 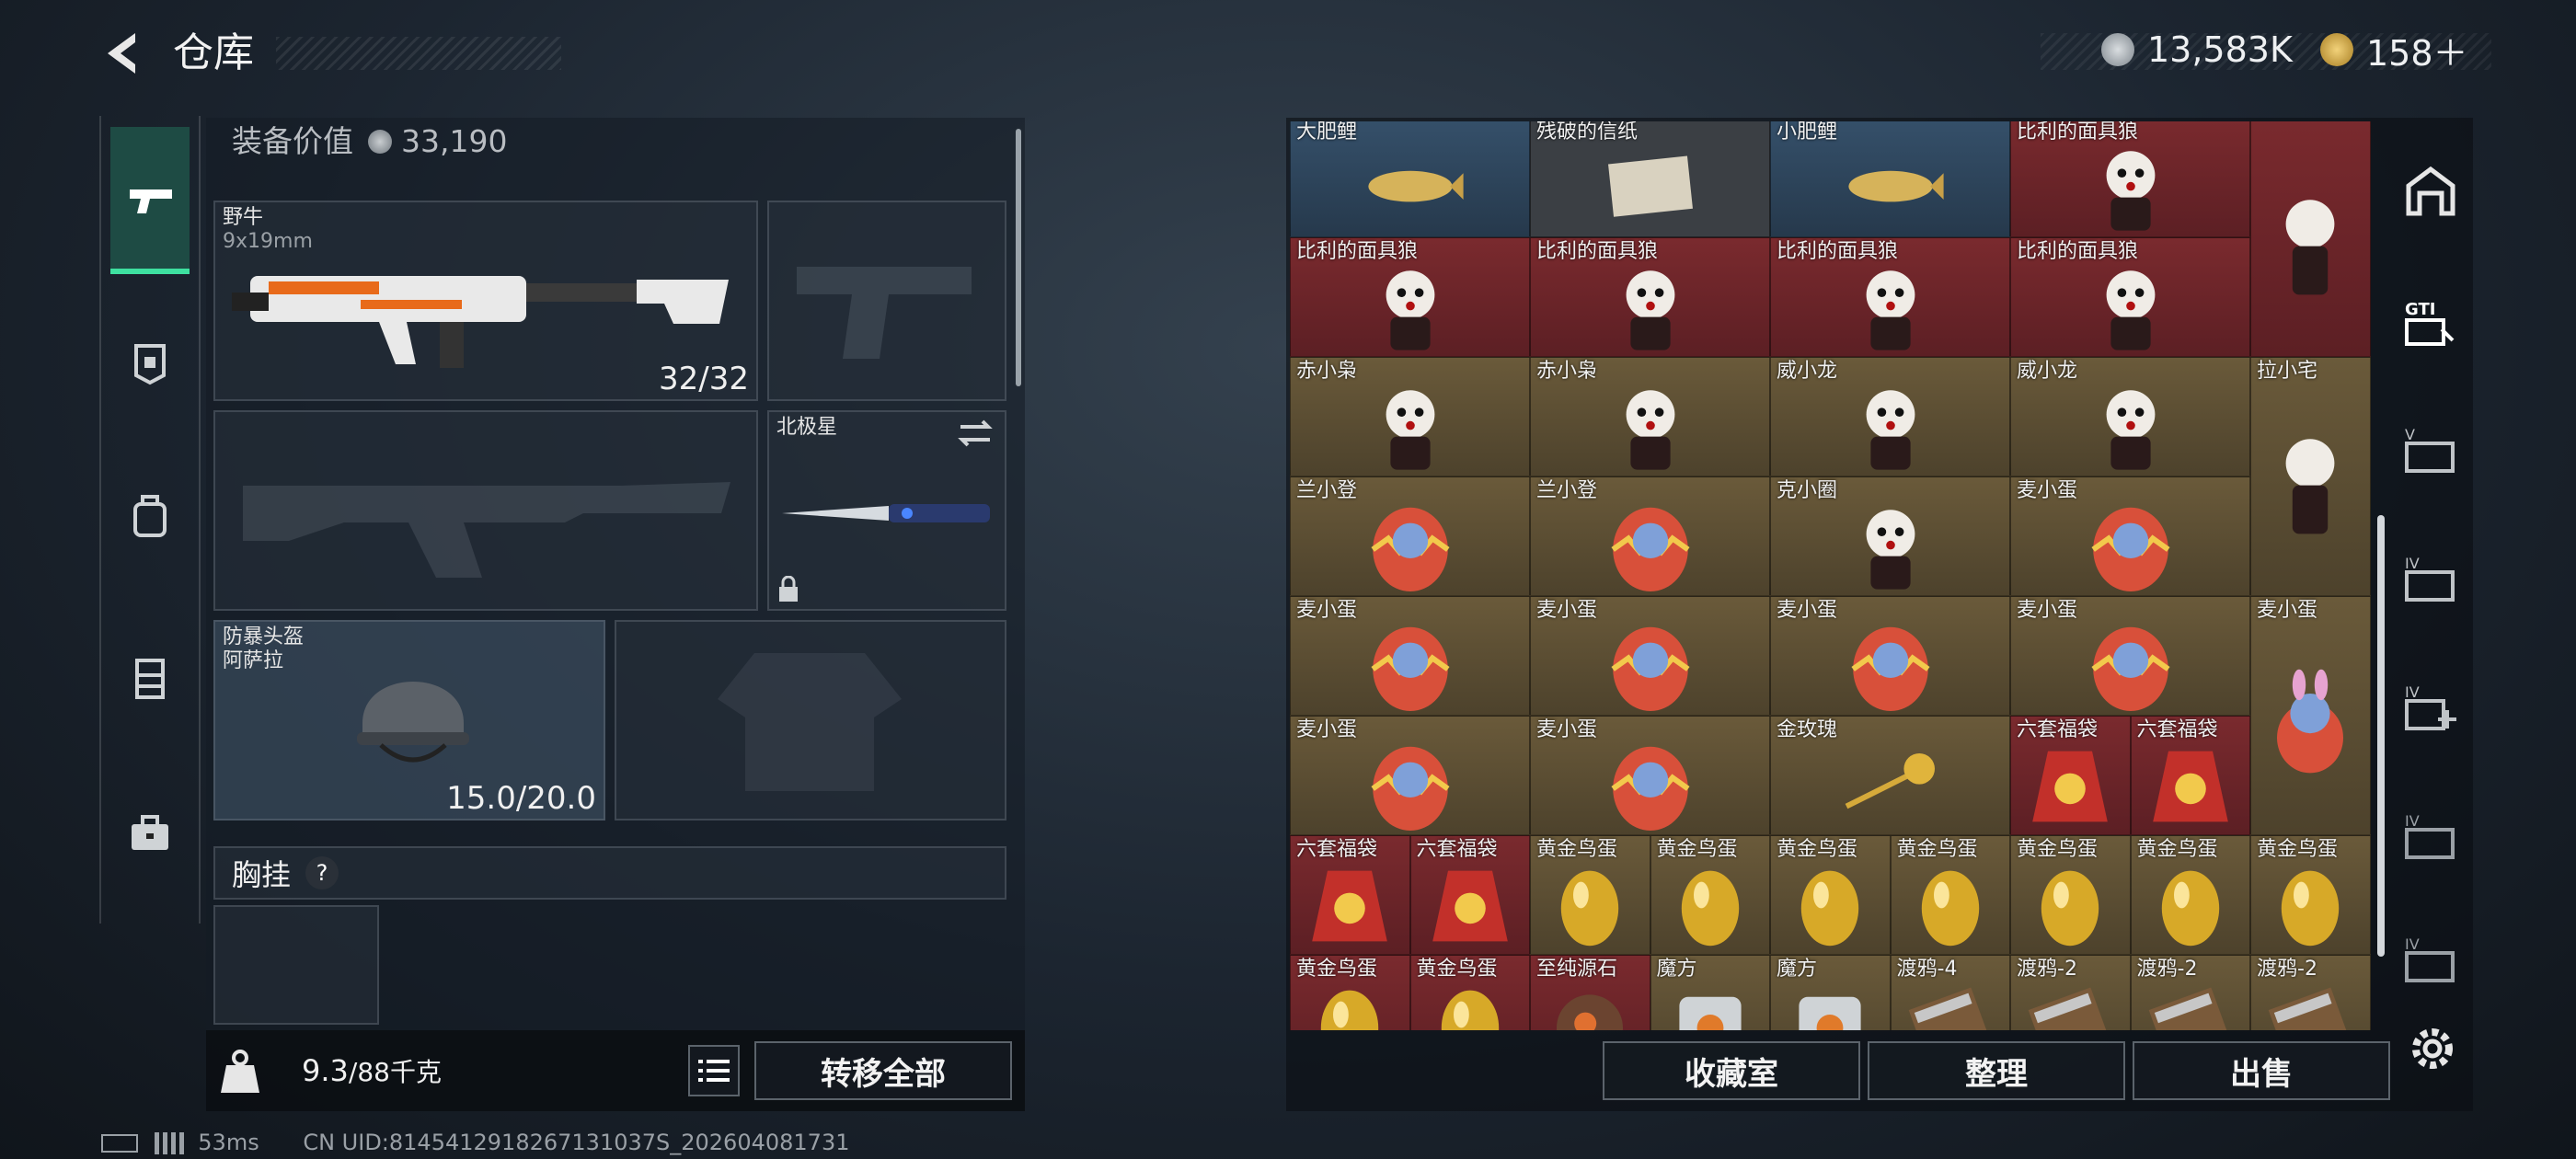 What do you see at coordinates (150, 677) in the screenshot?
I see `vest-icon` at bounding box center [150, 677].